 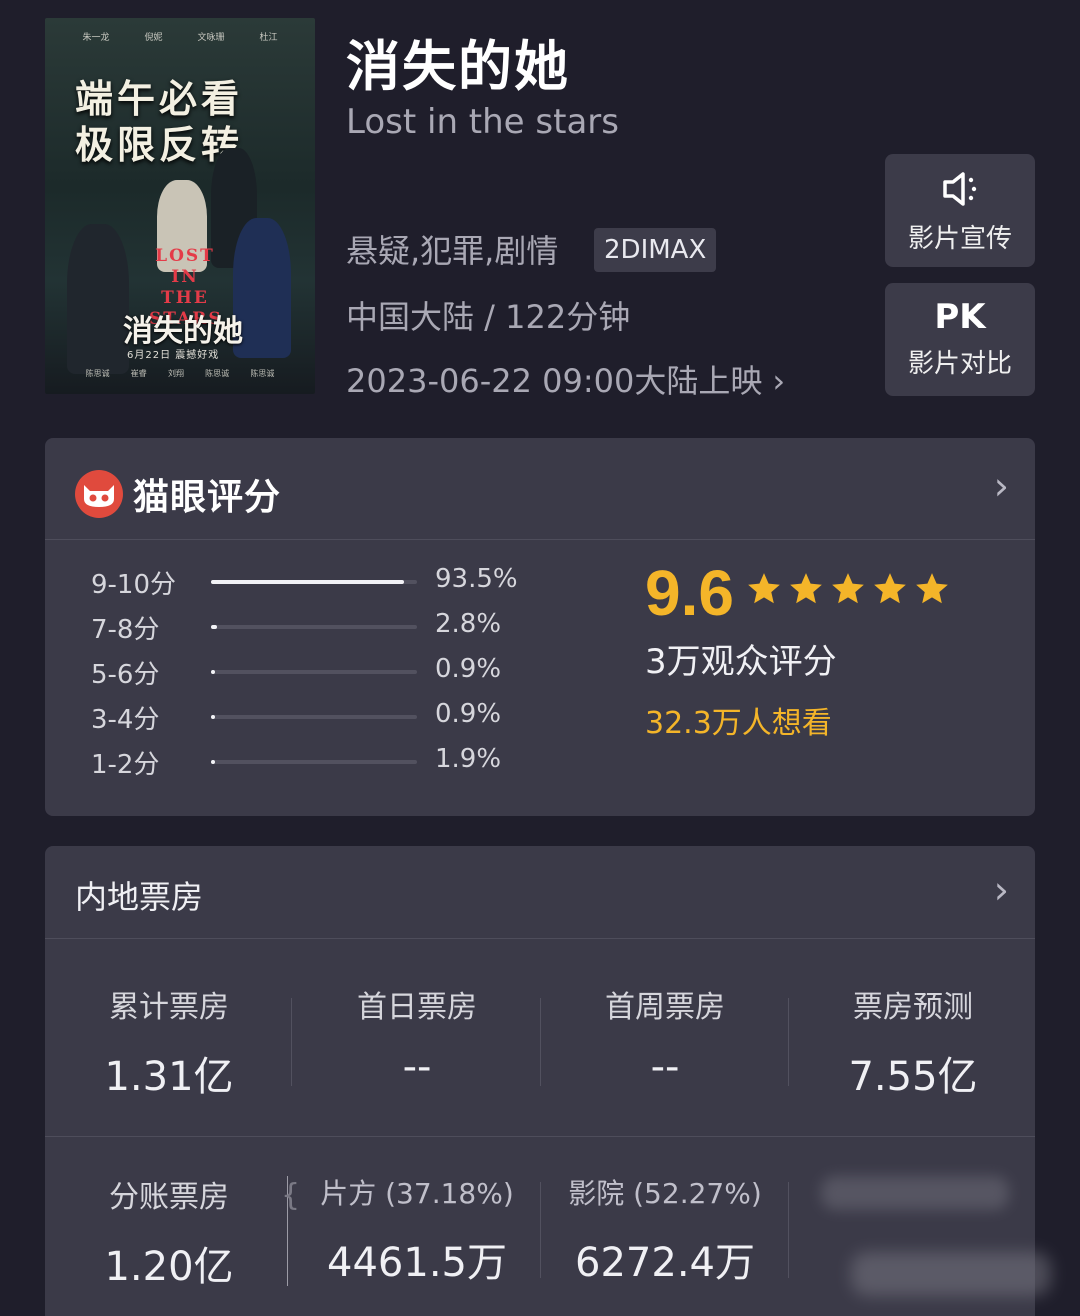 I want to click on compare-button: PK 影片对比, so click(x=960, y=339).